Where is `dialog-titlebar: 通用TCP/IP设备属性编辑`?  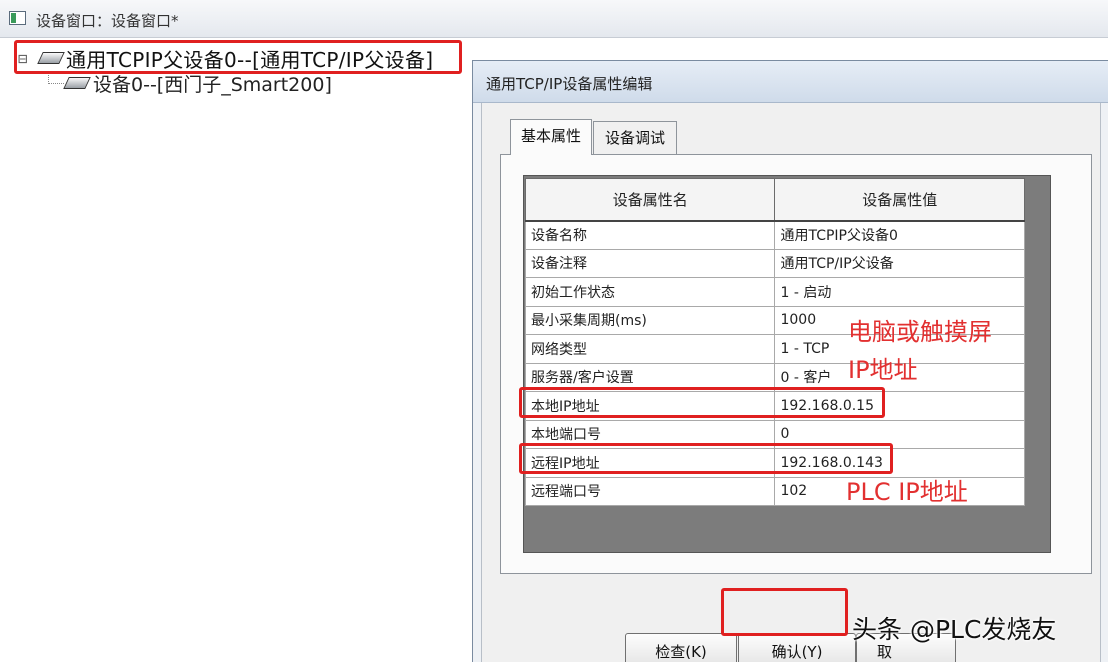 dialog-titlebar: 通用TCP/IP设备属性编辑 is located at coordinates (790, 82).